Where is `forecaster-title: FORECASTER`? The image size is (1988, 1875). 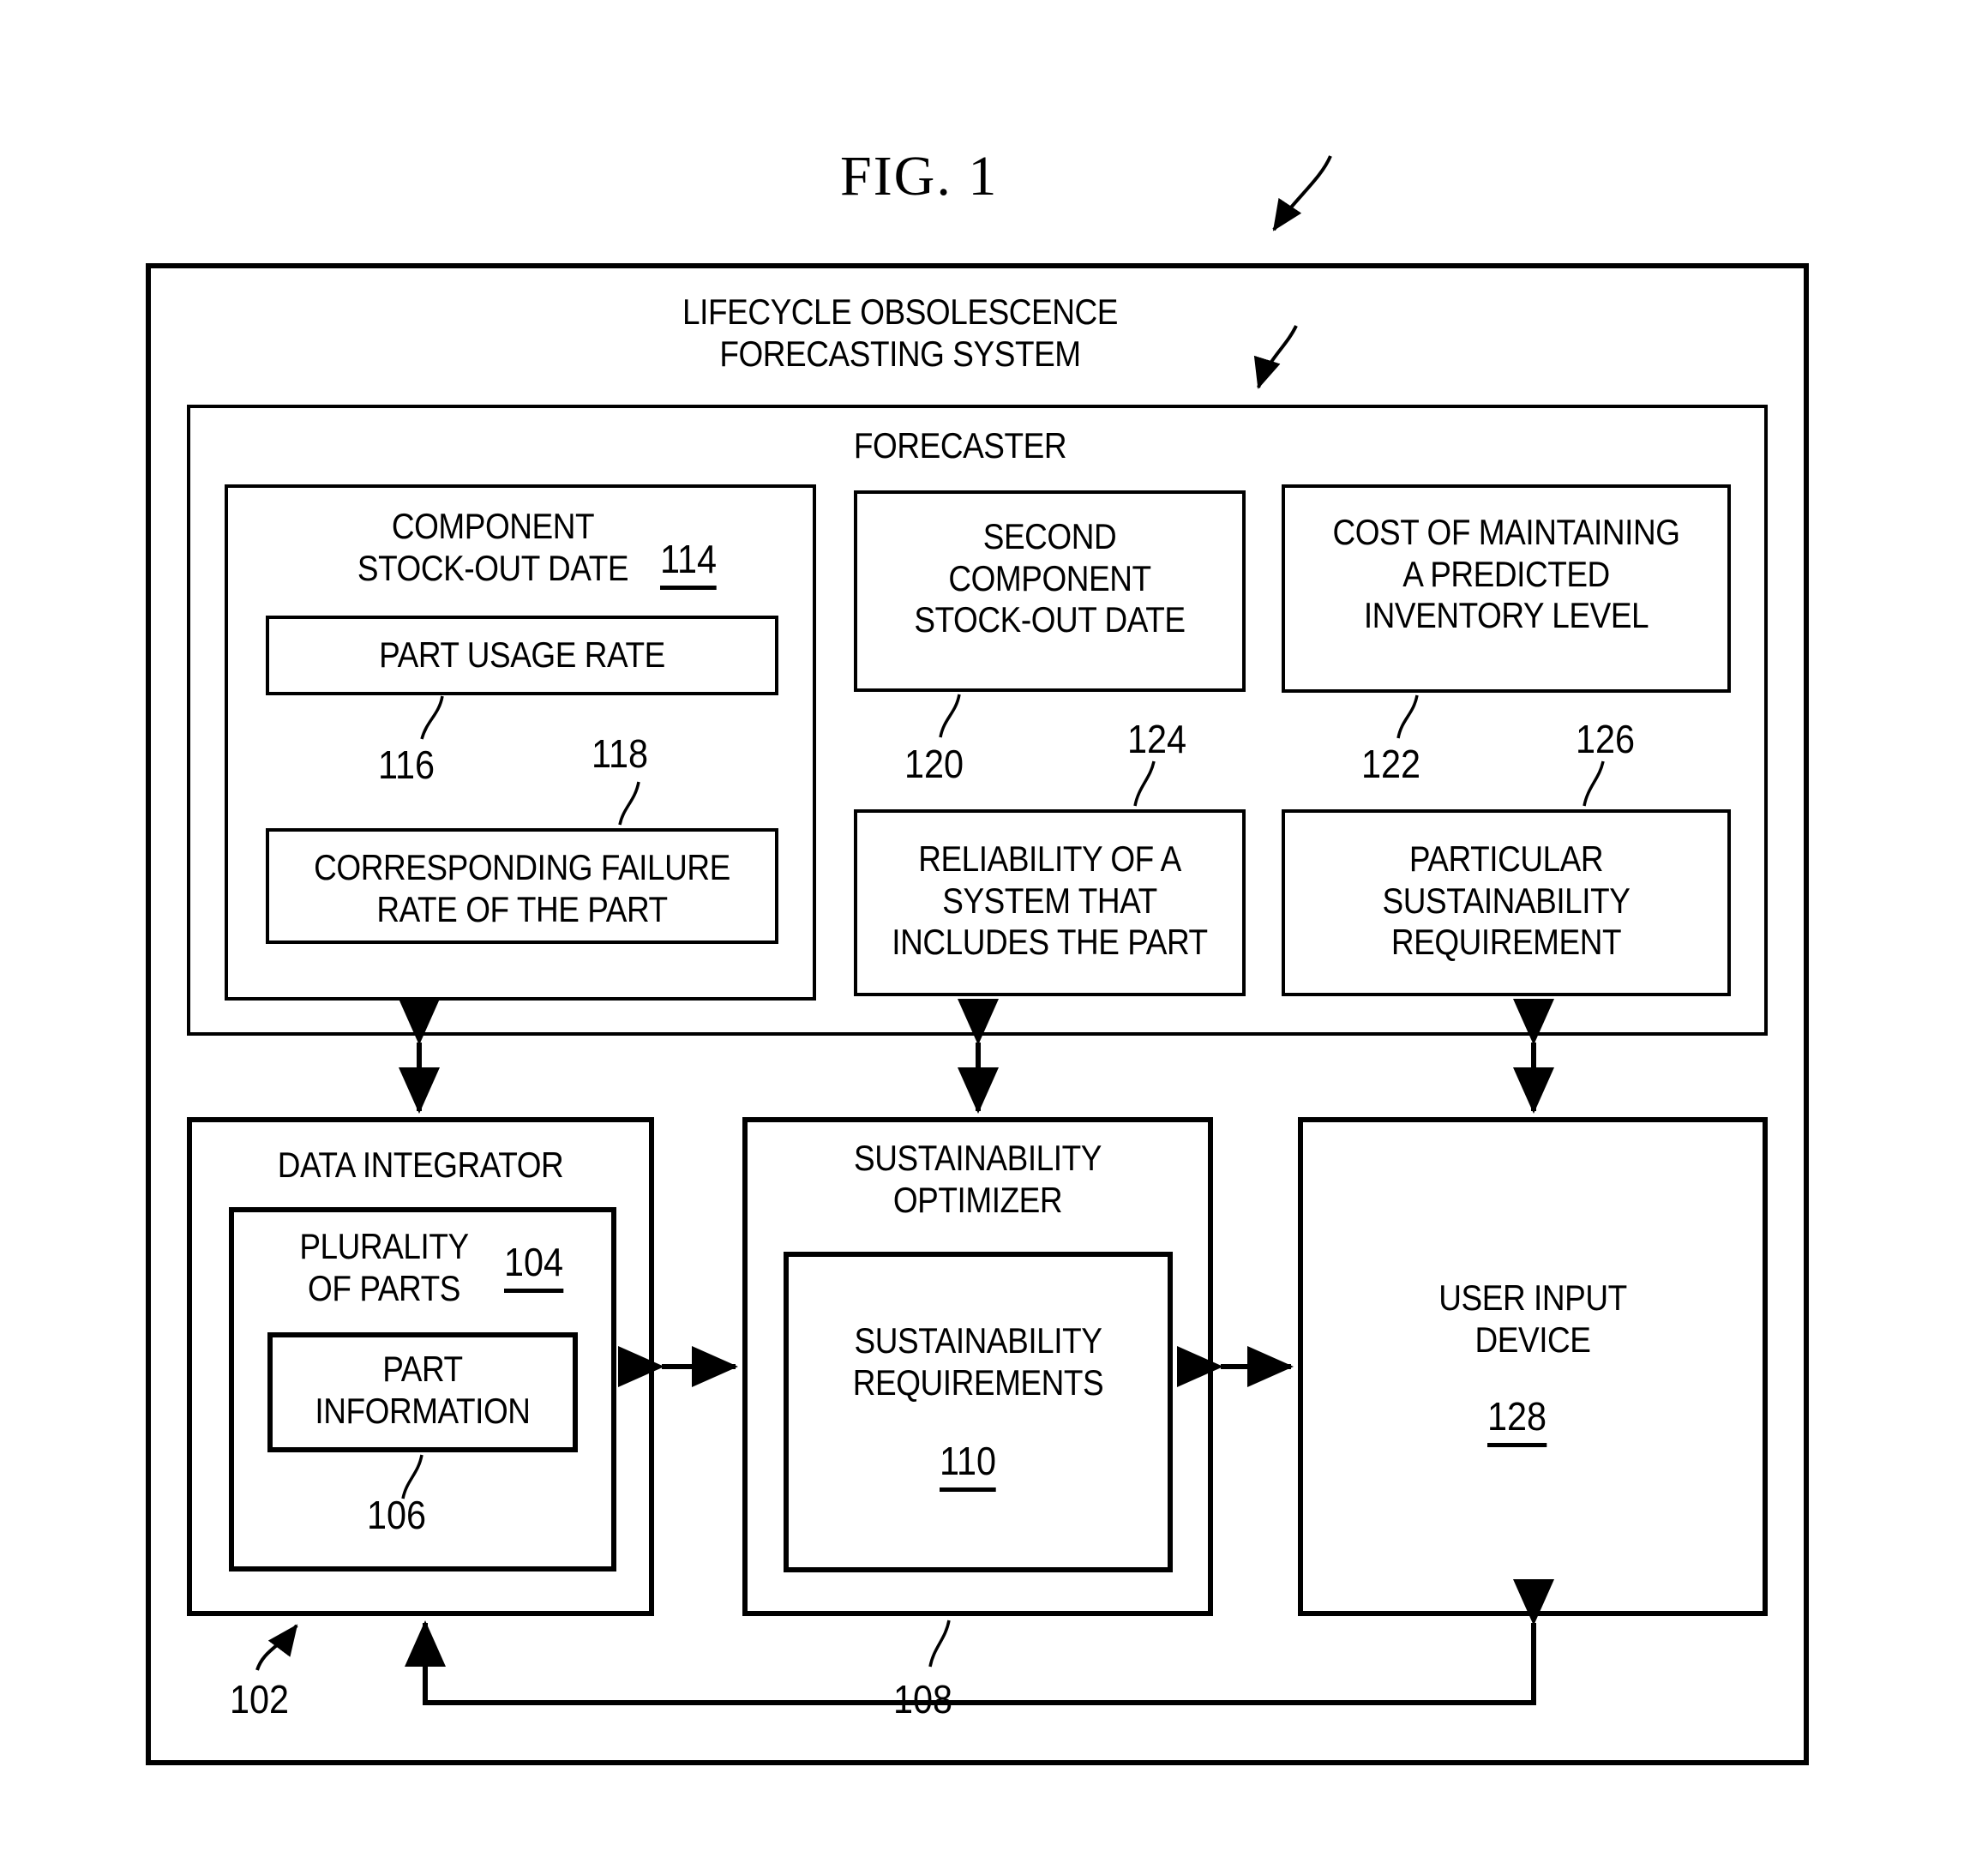
forecaster-title: FORECASTER is located at coordinates (960, 445).